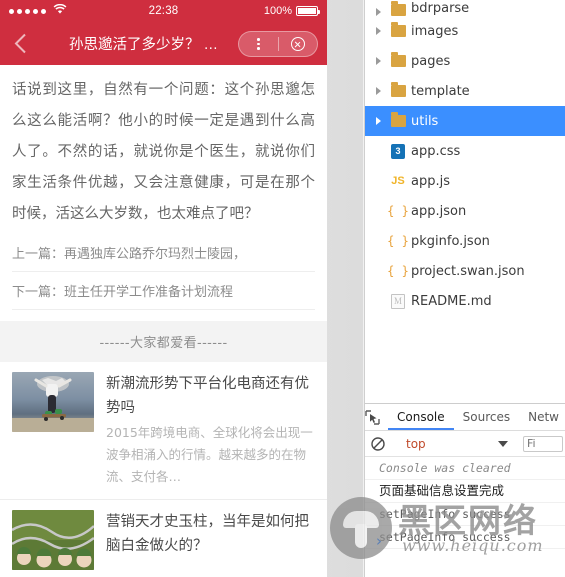  I want to click on list-item-title: 新潮流形势下平台化电商还有优势吗, so click(207, 396).